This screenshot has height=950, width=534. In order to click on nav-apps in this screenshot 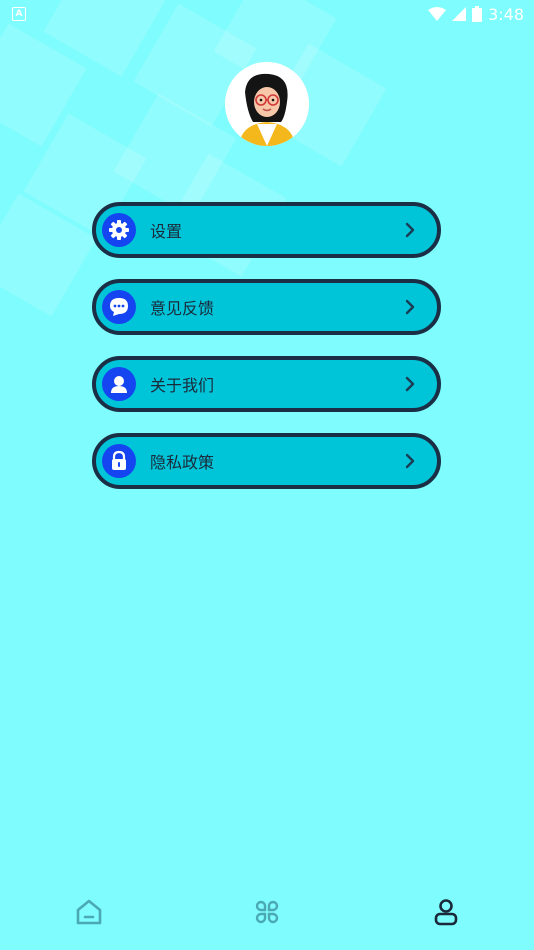, I will do `click(267, 912)`.